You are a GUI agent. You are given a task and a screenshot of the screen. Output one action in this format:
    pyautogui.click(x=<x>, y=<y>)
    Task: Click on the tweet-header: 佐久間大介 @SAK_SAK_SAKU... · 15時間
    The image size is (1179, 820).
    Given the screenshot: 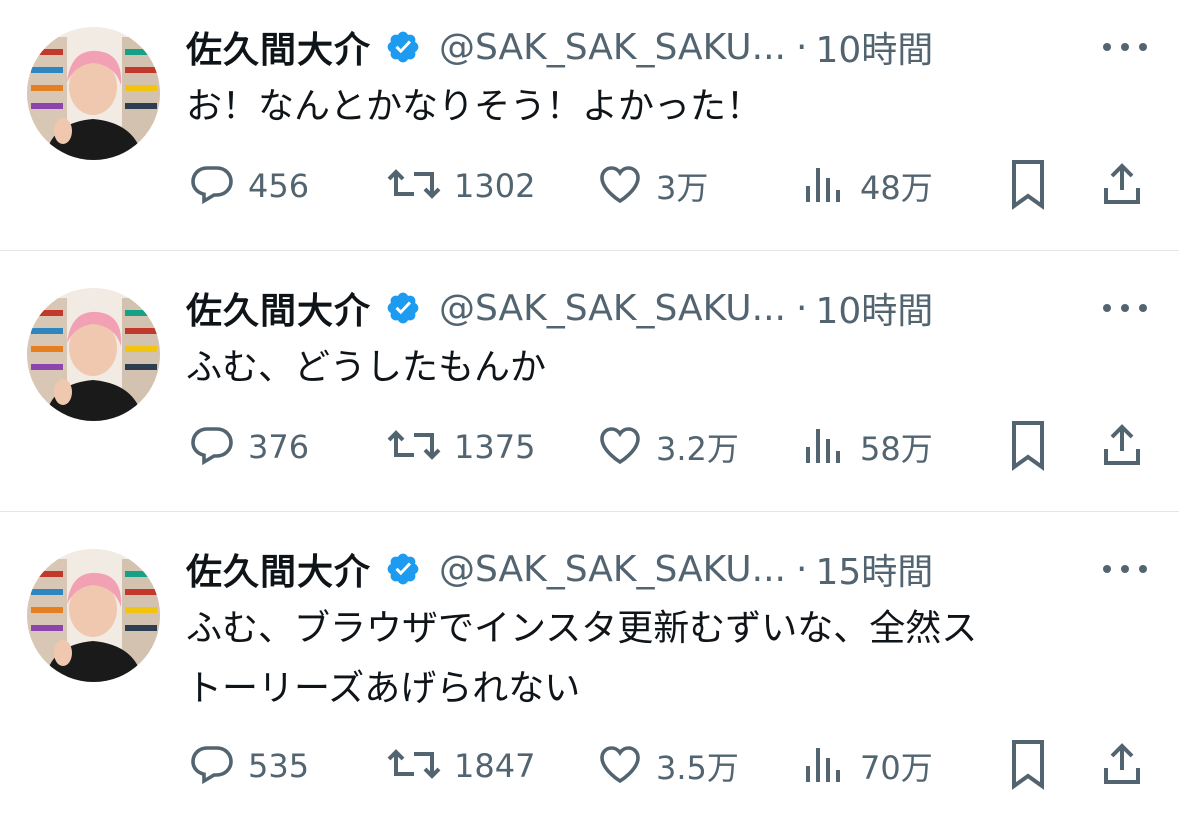 What is the action you would take?
    pyautogui.click(x=559, y=569)
    